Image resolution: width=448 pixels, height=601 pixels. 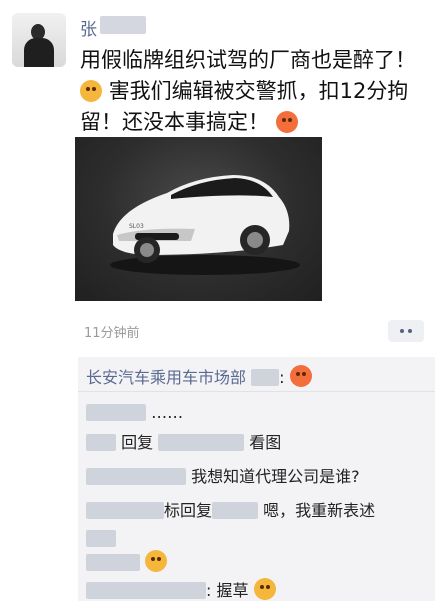 I want to click on car-badge-text: SL03, so click(x=136, y=226).